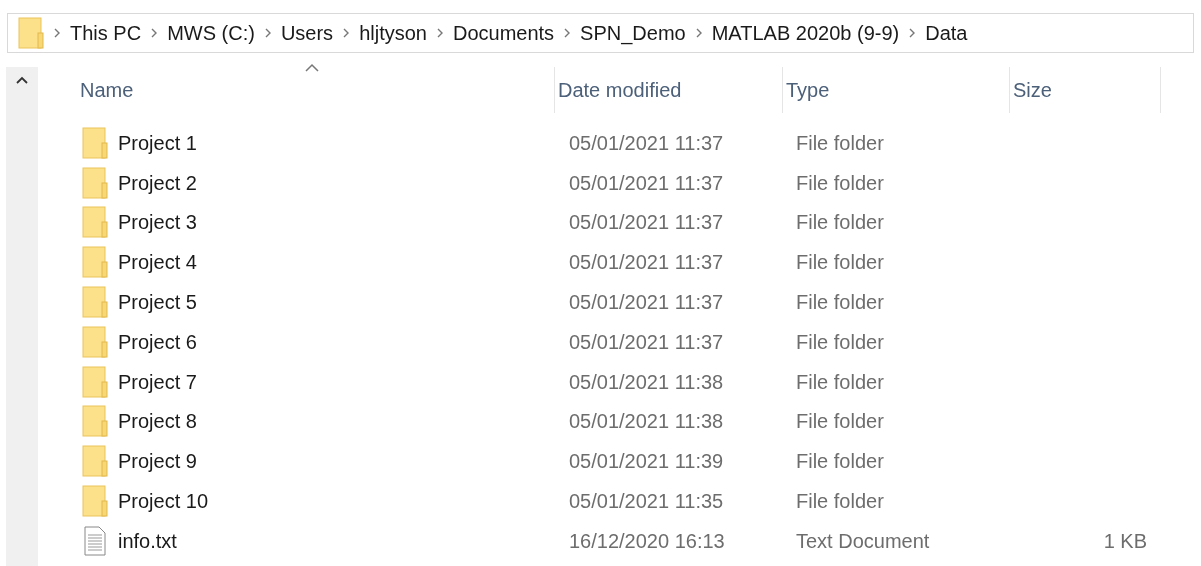 This screenshot has width=1201, height=566. I want to click on column-header: Size, so click(1032, 90).